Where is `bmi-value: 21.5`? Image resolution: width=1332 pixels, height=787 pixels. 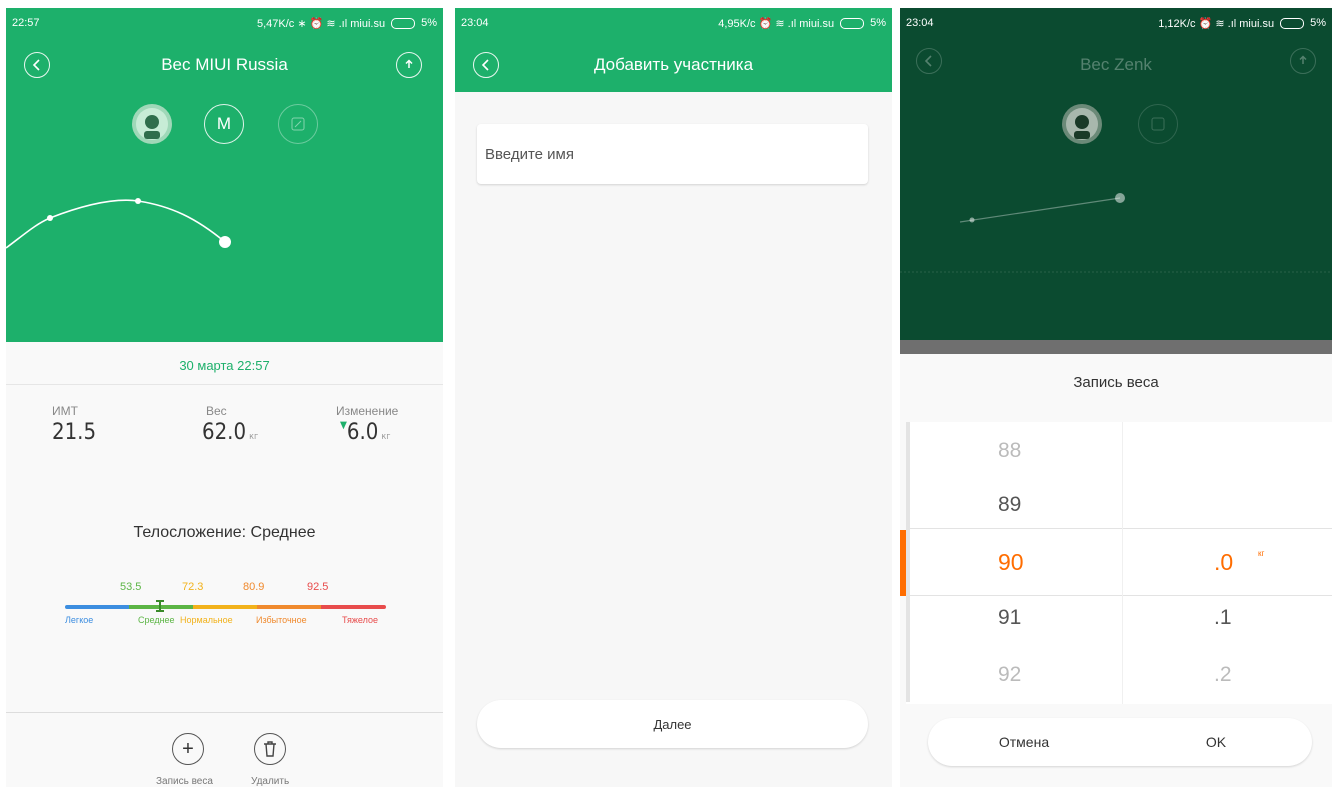 bmi-value: 21.5 is located at coordinates (74, 432).